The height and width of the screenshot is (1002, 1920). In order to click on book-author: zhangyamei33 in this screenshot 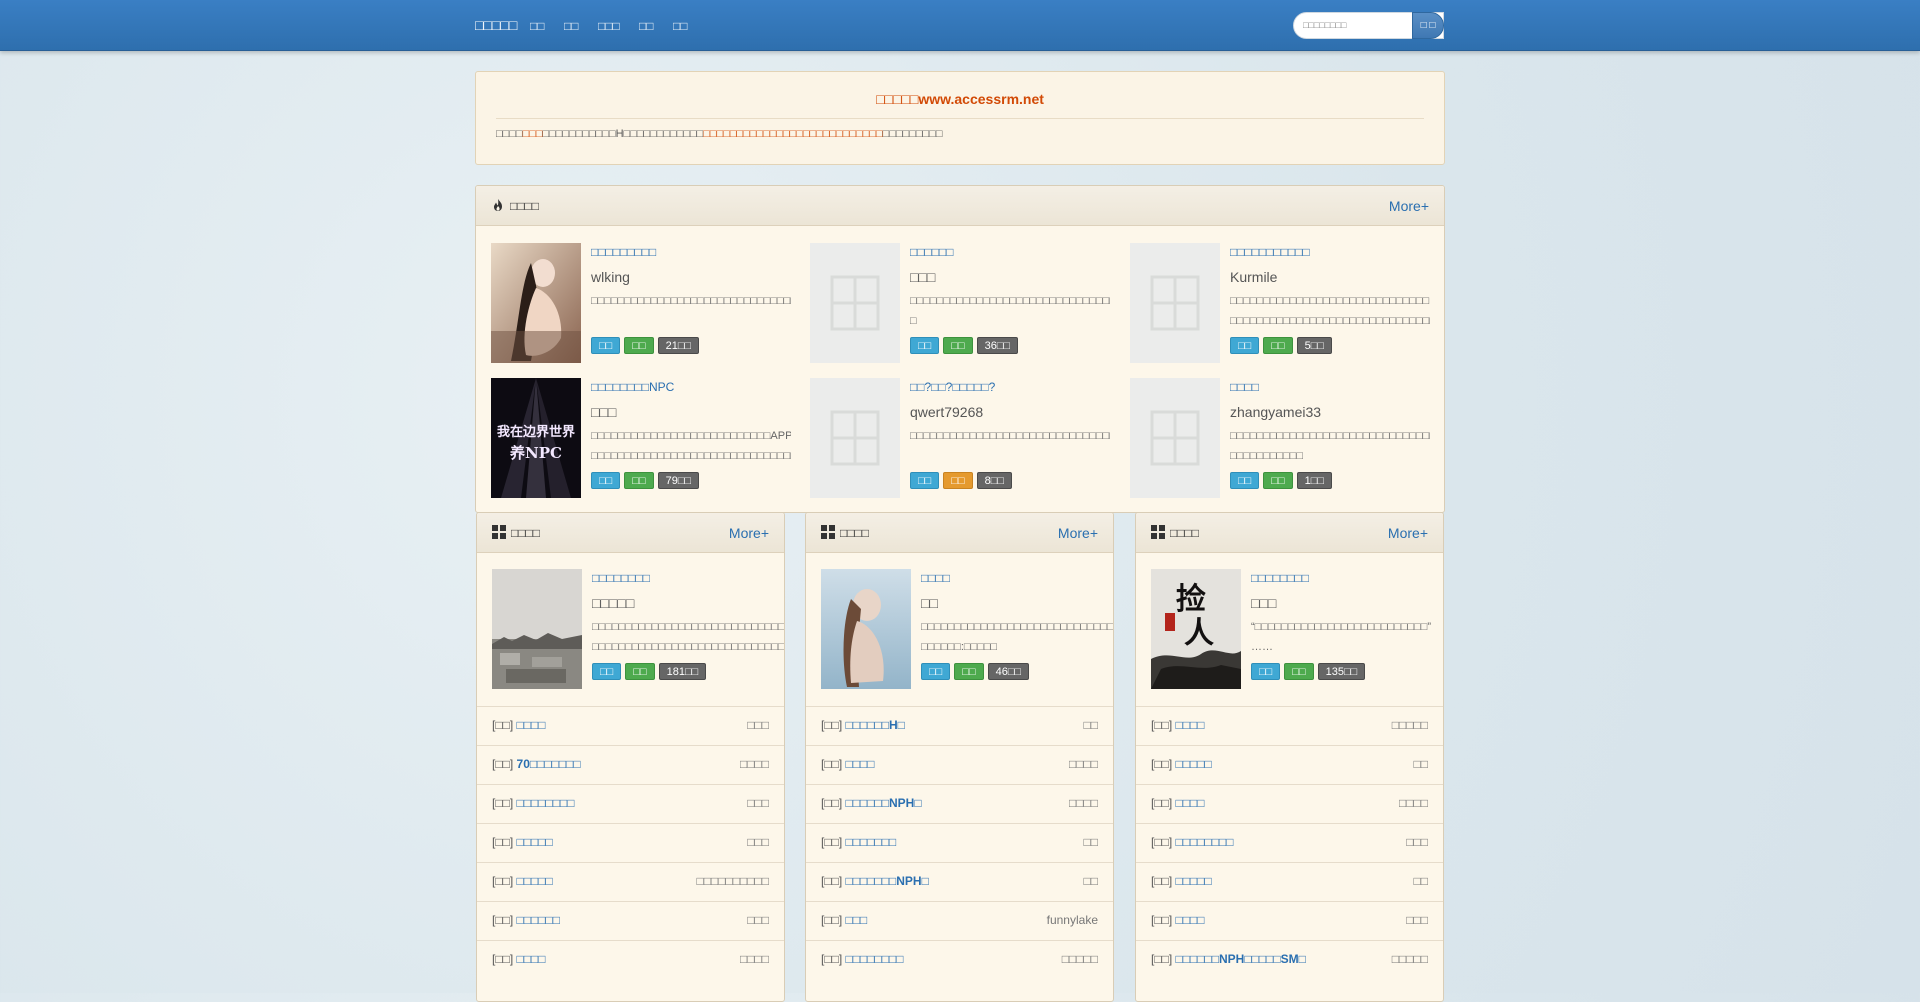, I will do `click(1276, 412)`.